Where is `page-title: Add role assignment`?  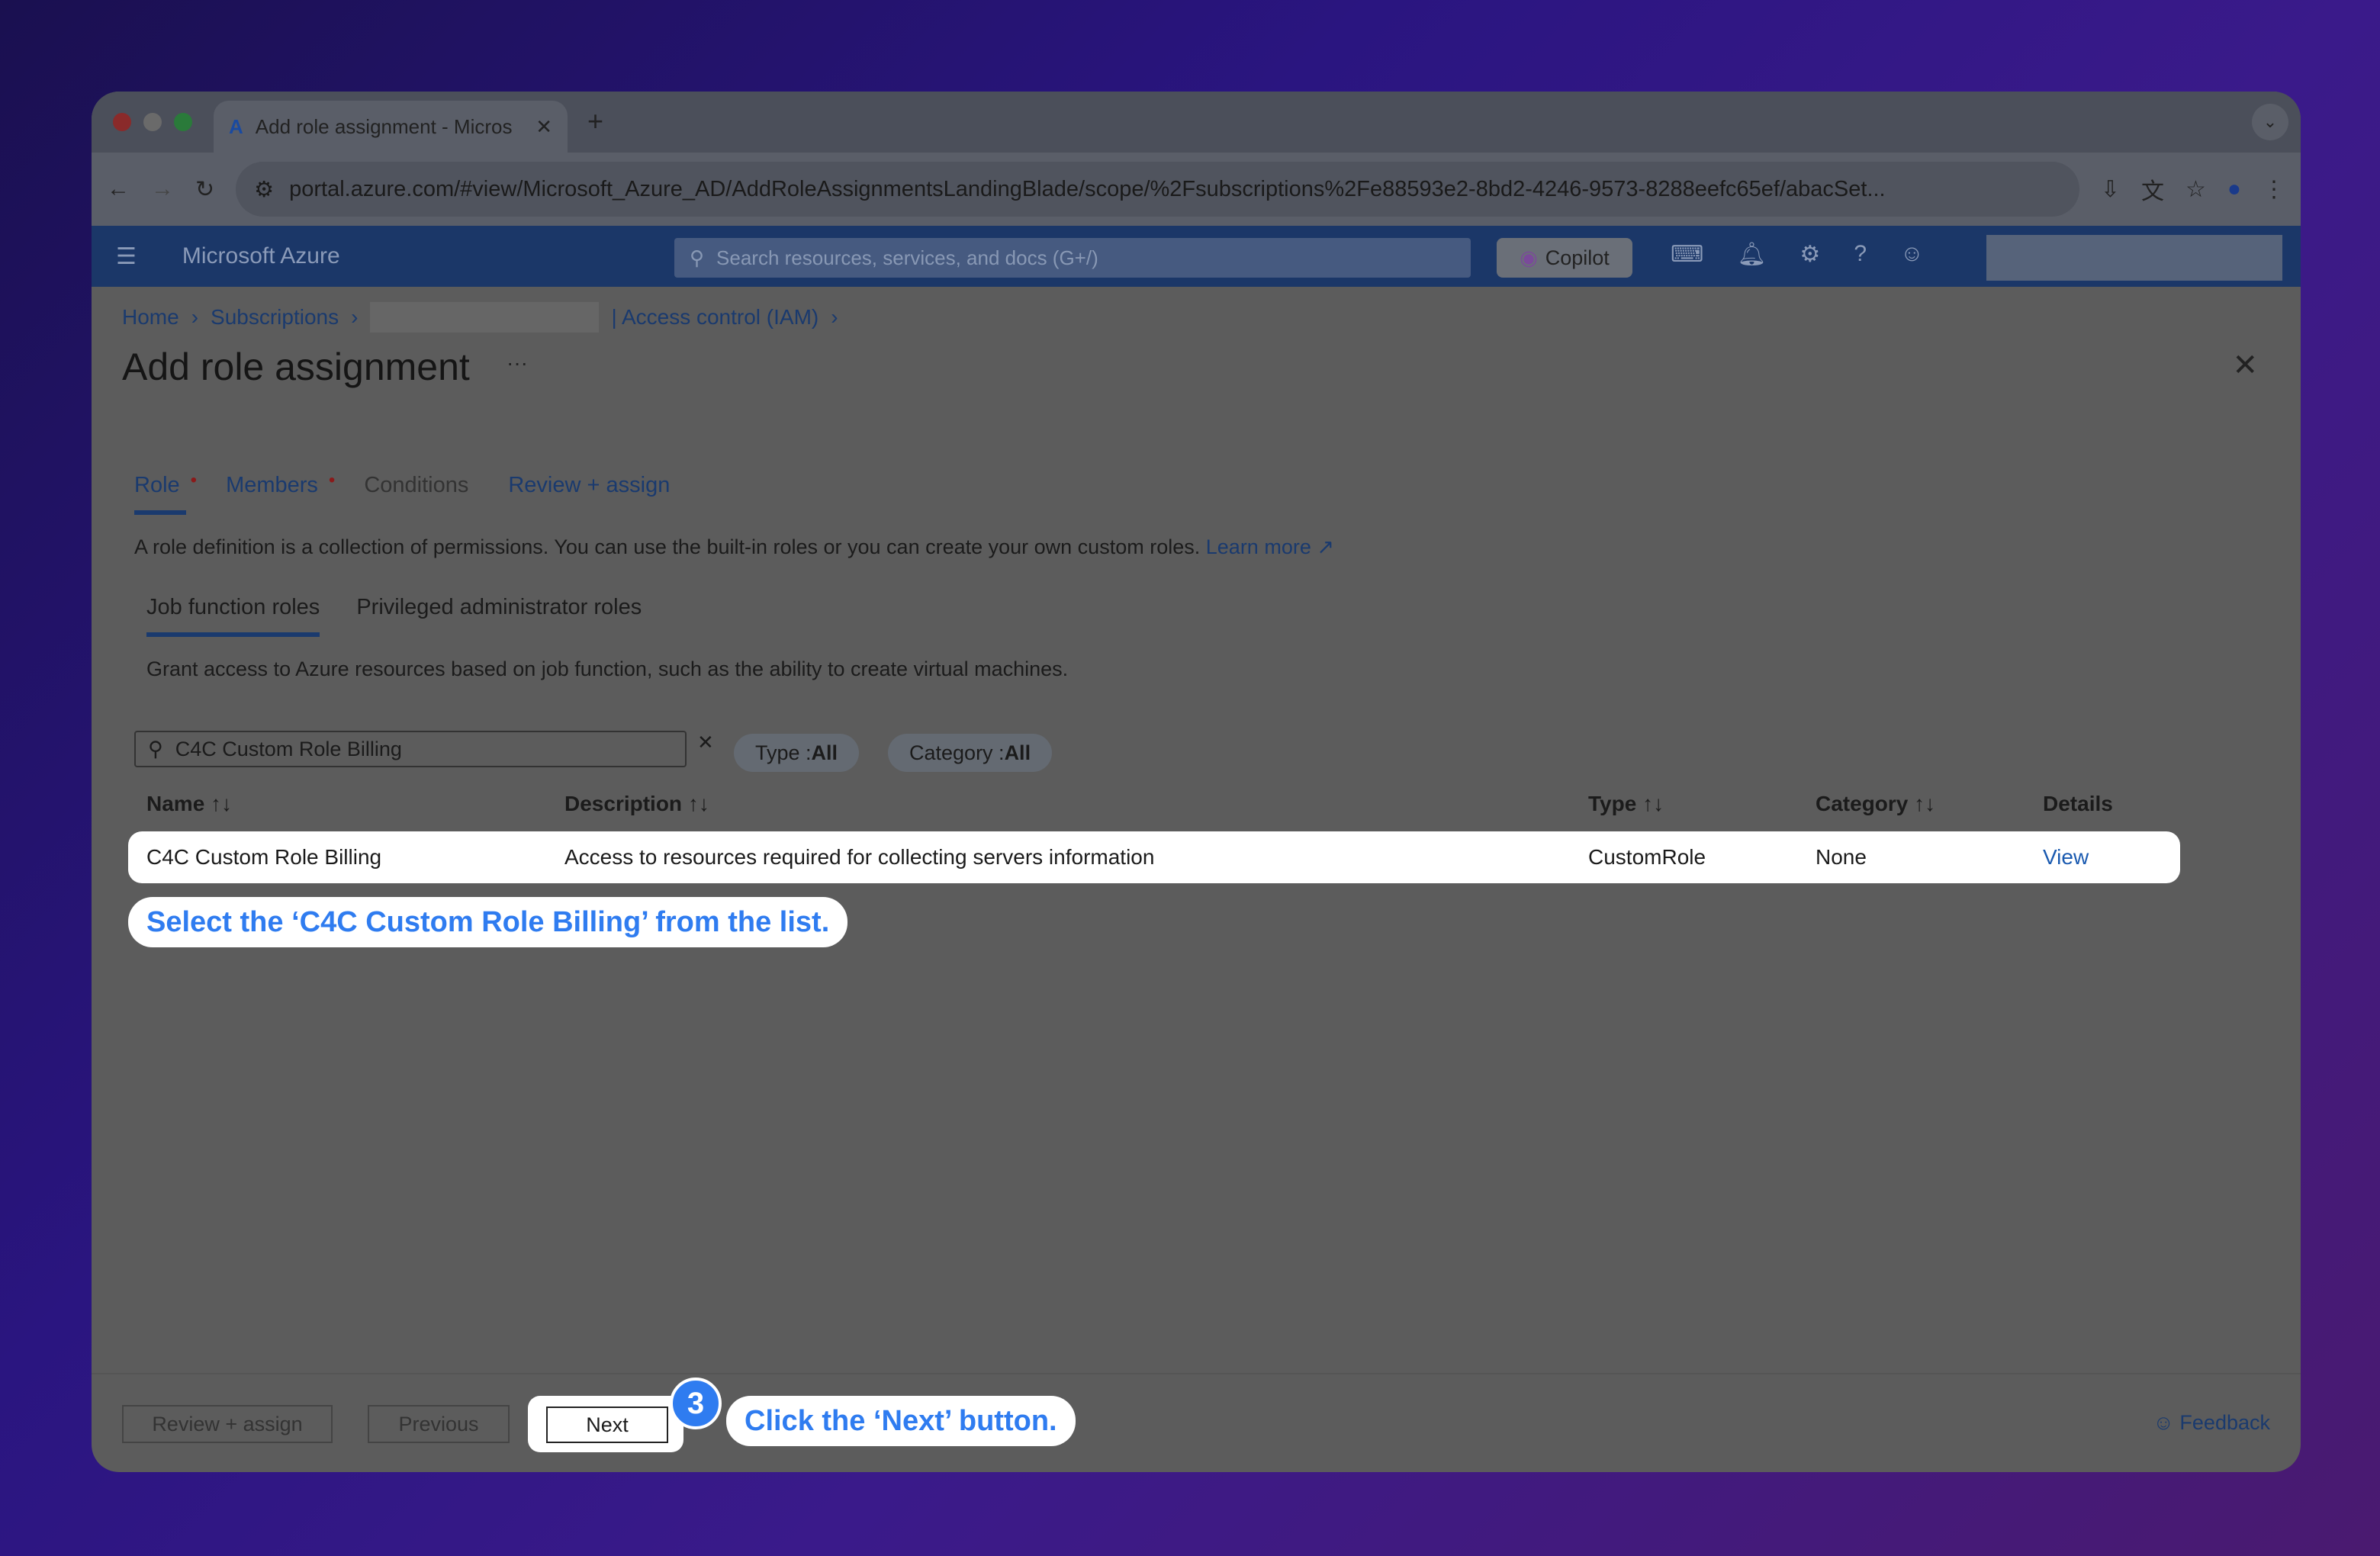 page-title: Add role assignment is located at coordinates (296, 367).